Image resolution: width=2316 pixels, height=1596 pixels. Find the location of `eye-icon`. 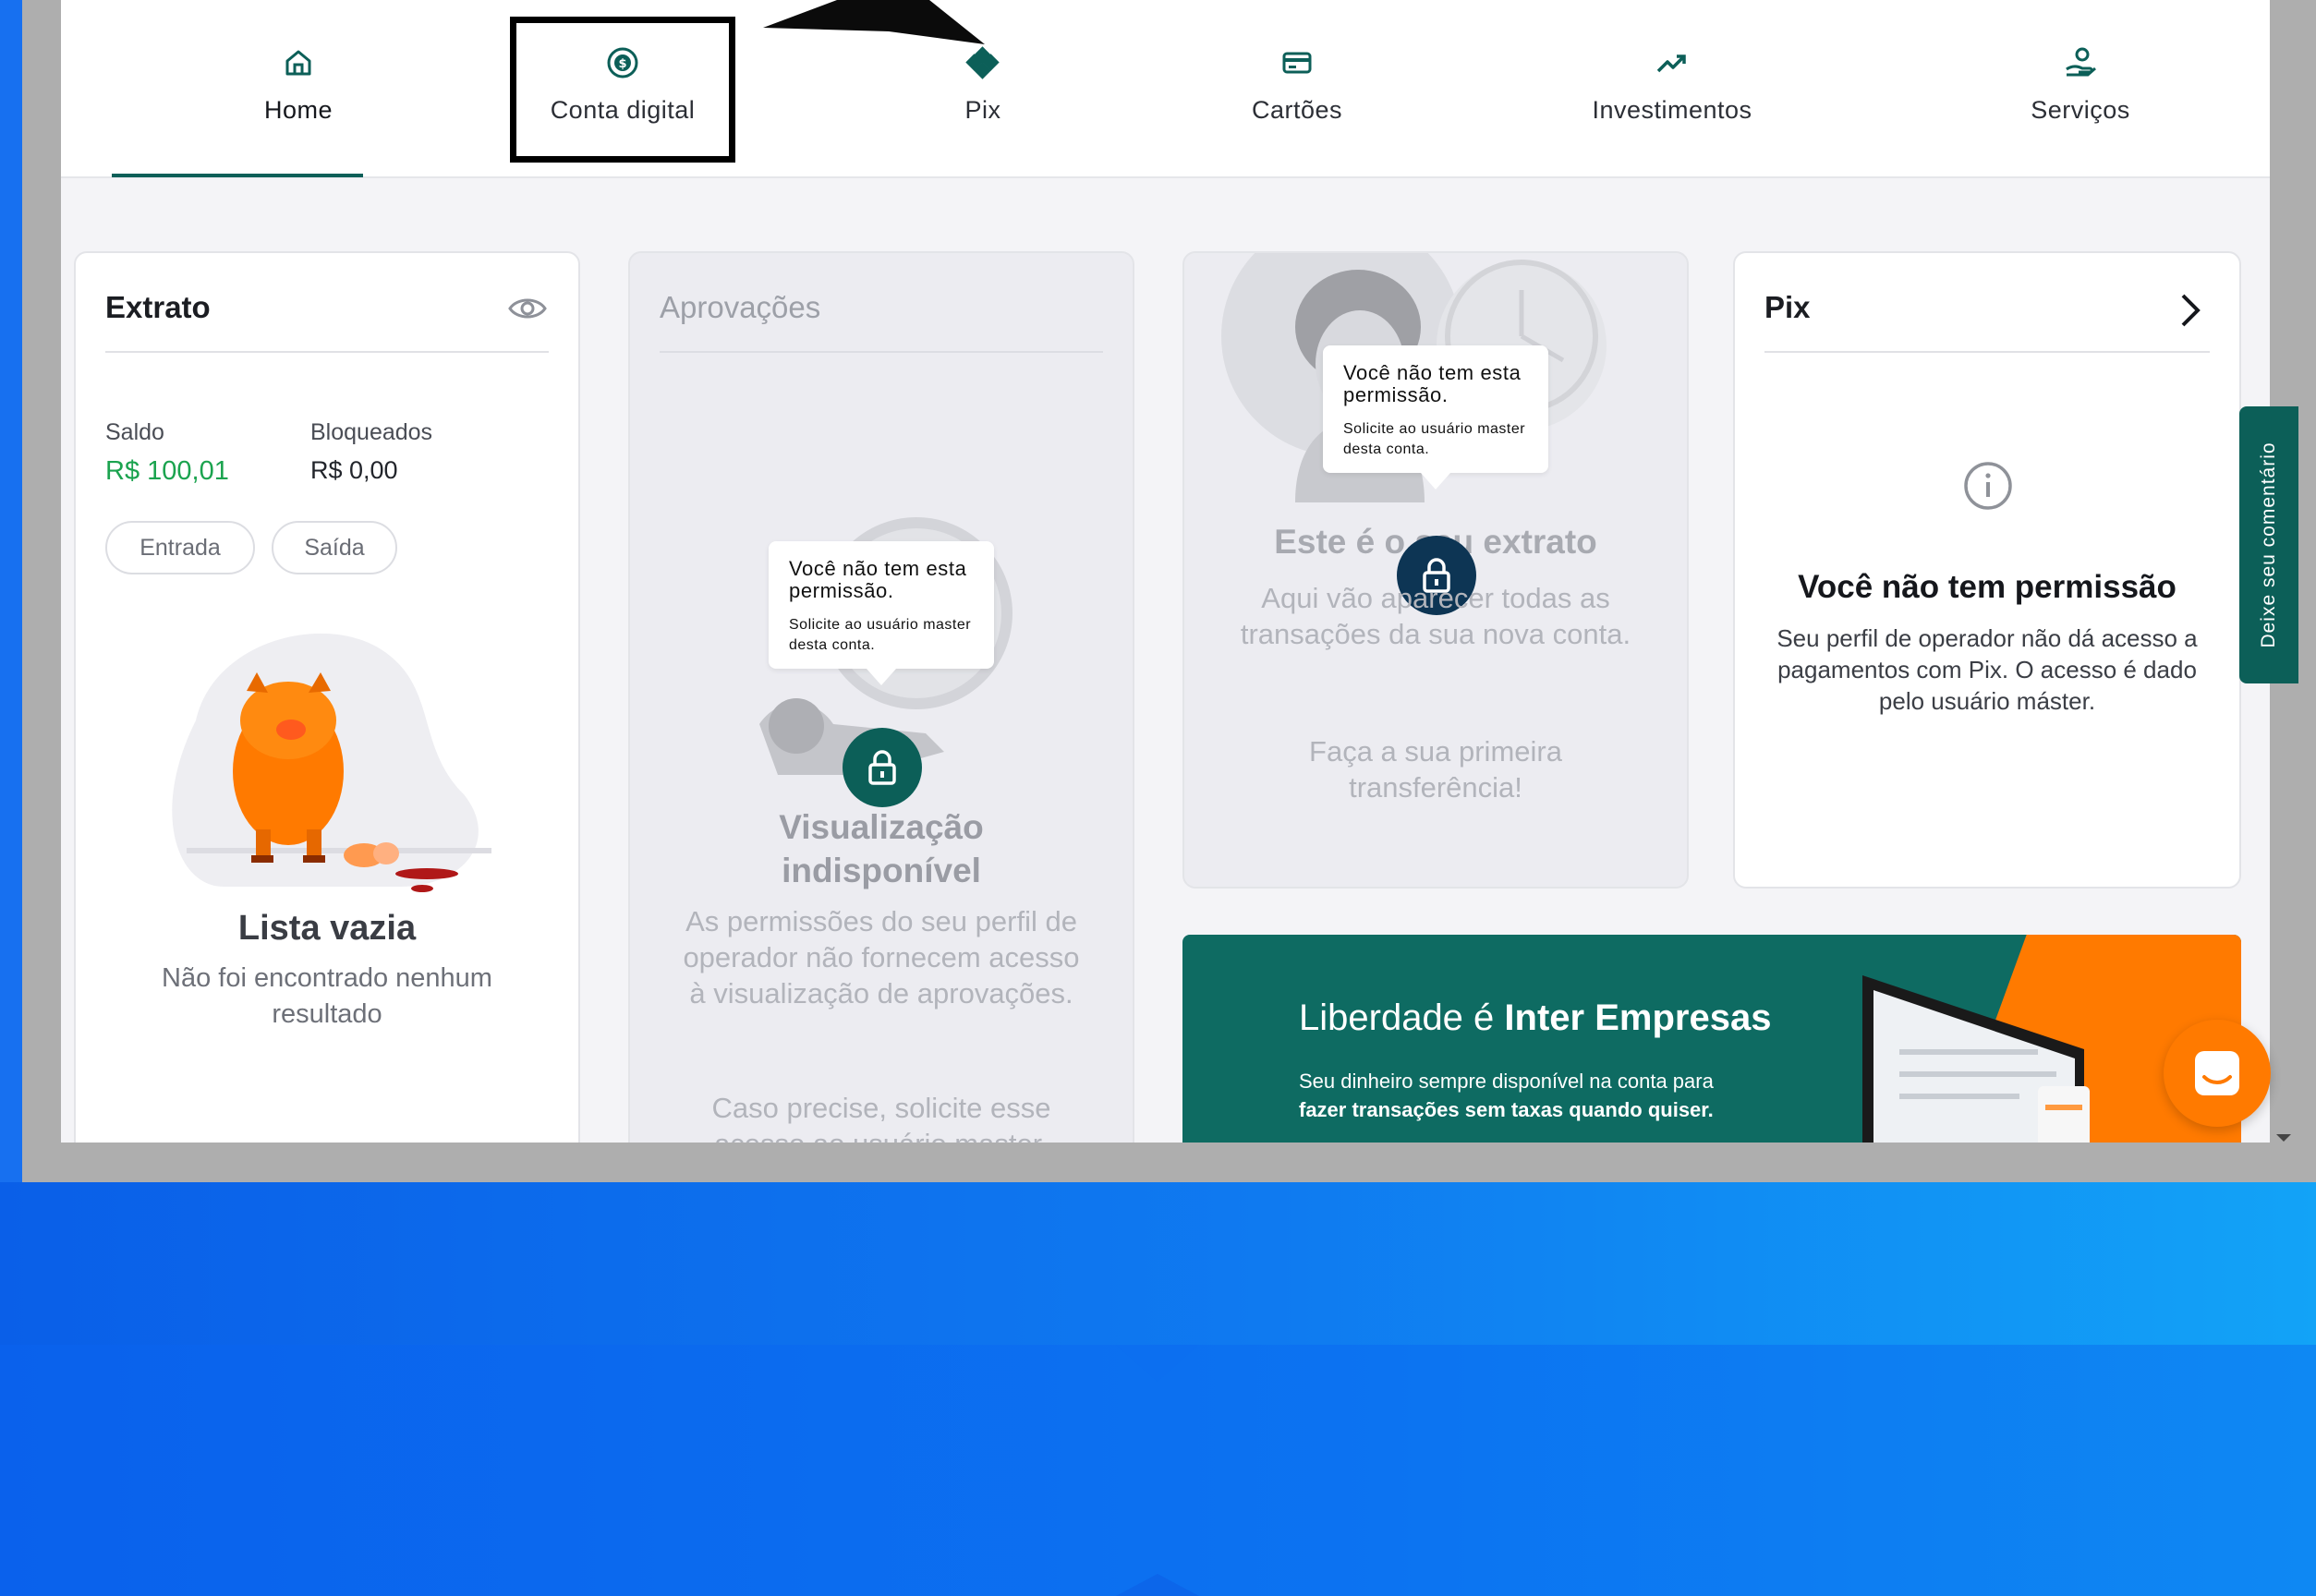

eye-icon is located at coordinates (527, 308).